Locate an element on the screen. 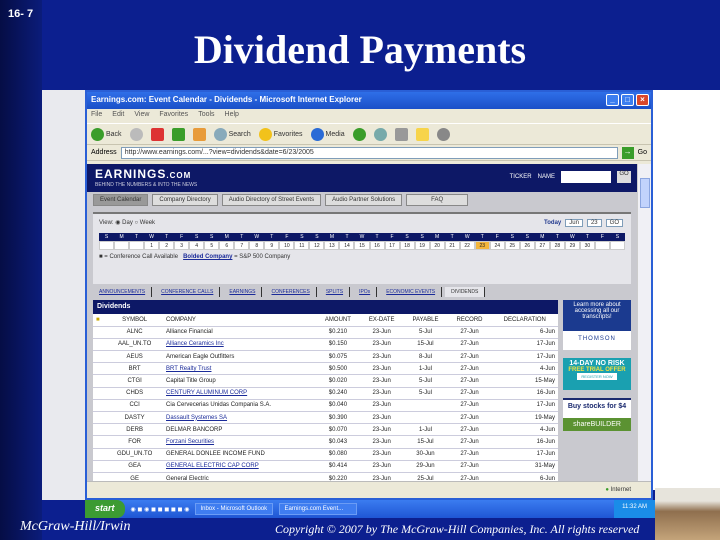  calendar-date: 11 is located at coordinates (302, 245).